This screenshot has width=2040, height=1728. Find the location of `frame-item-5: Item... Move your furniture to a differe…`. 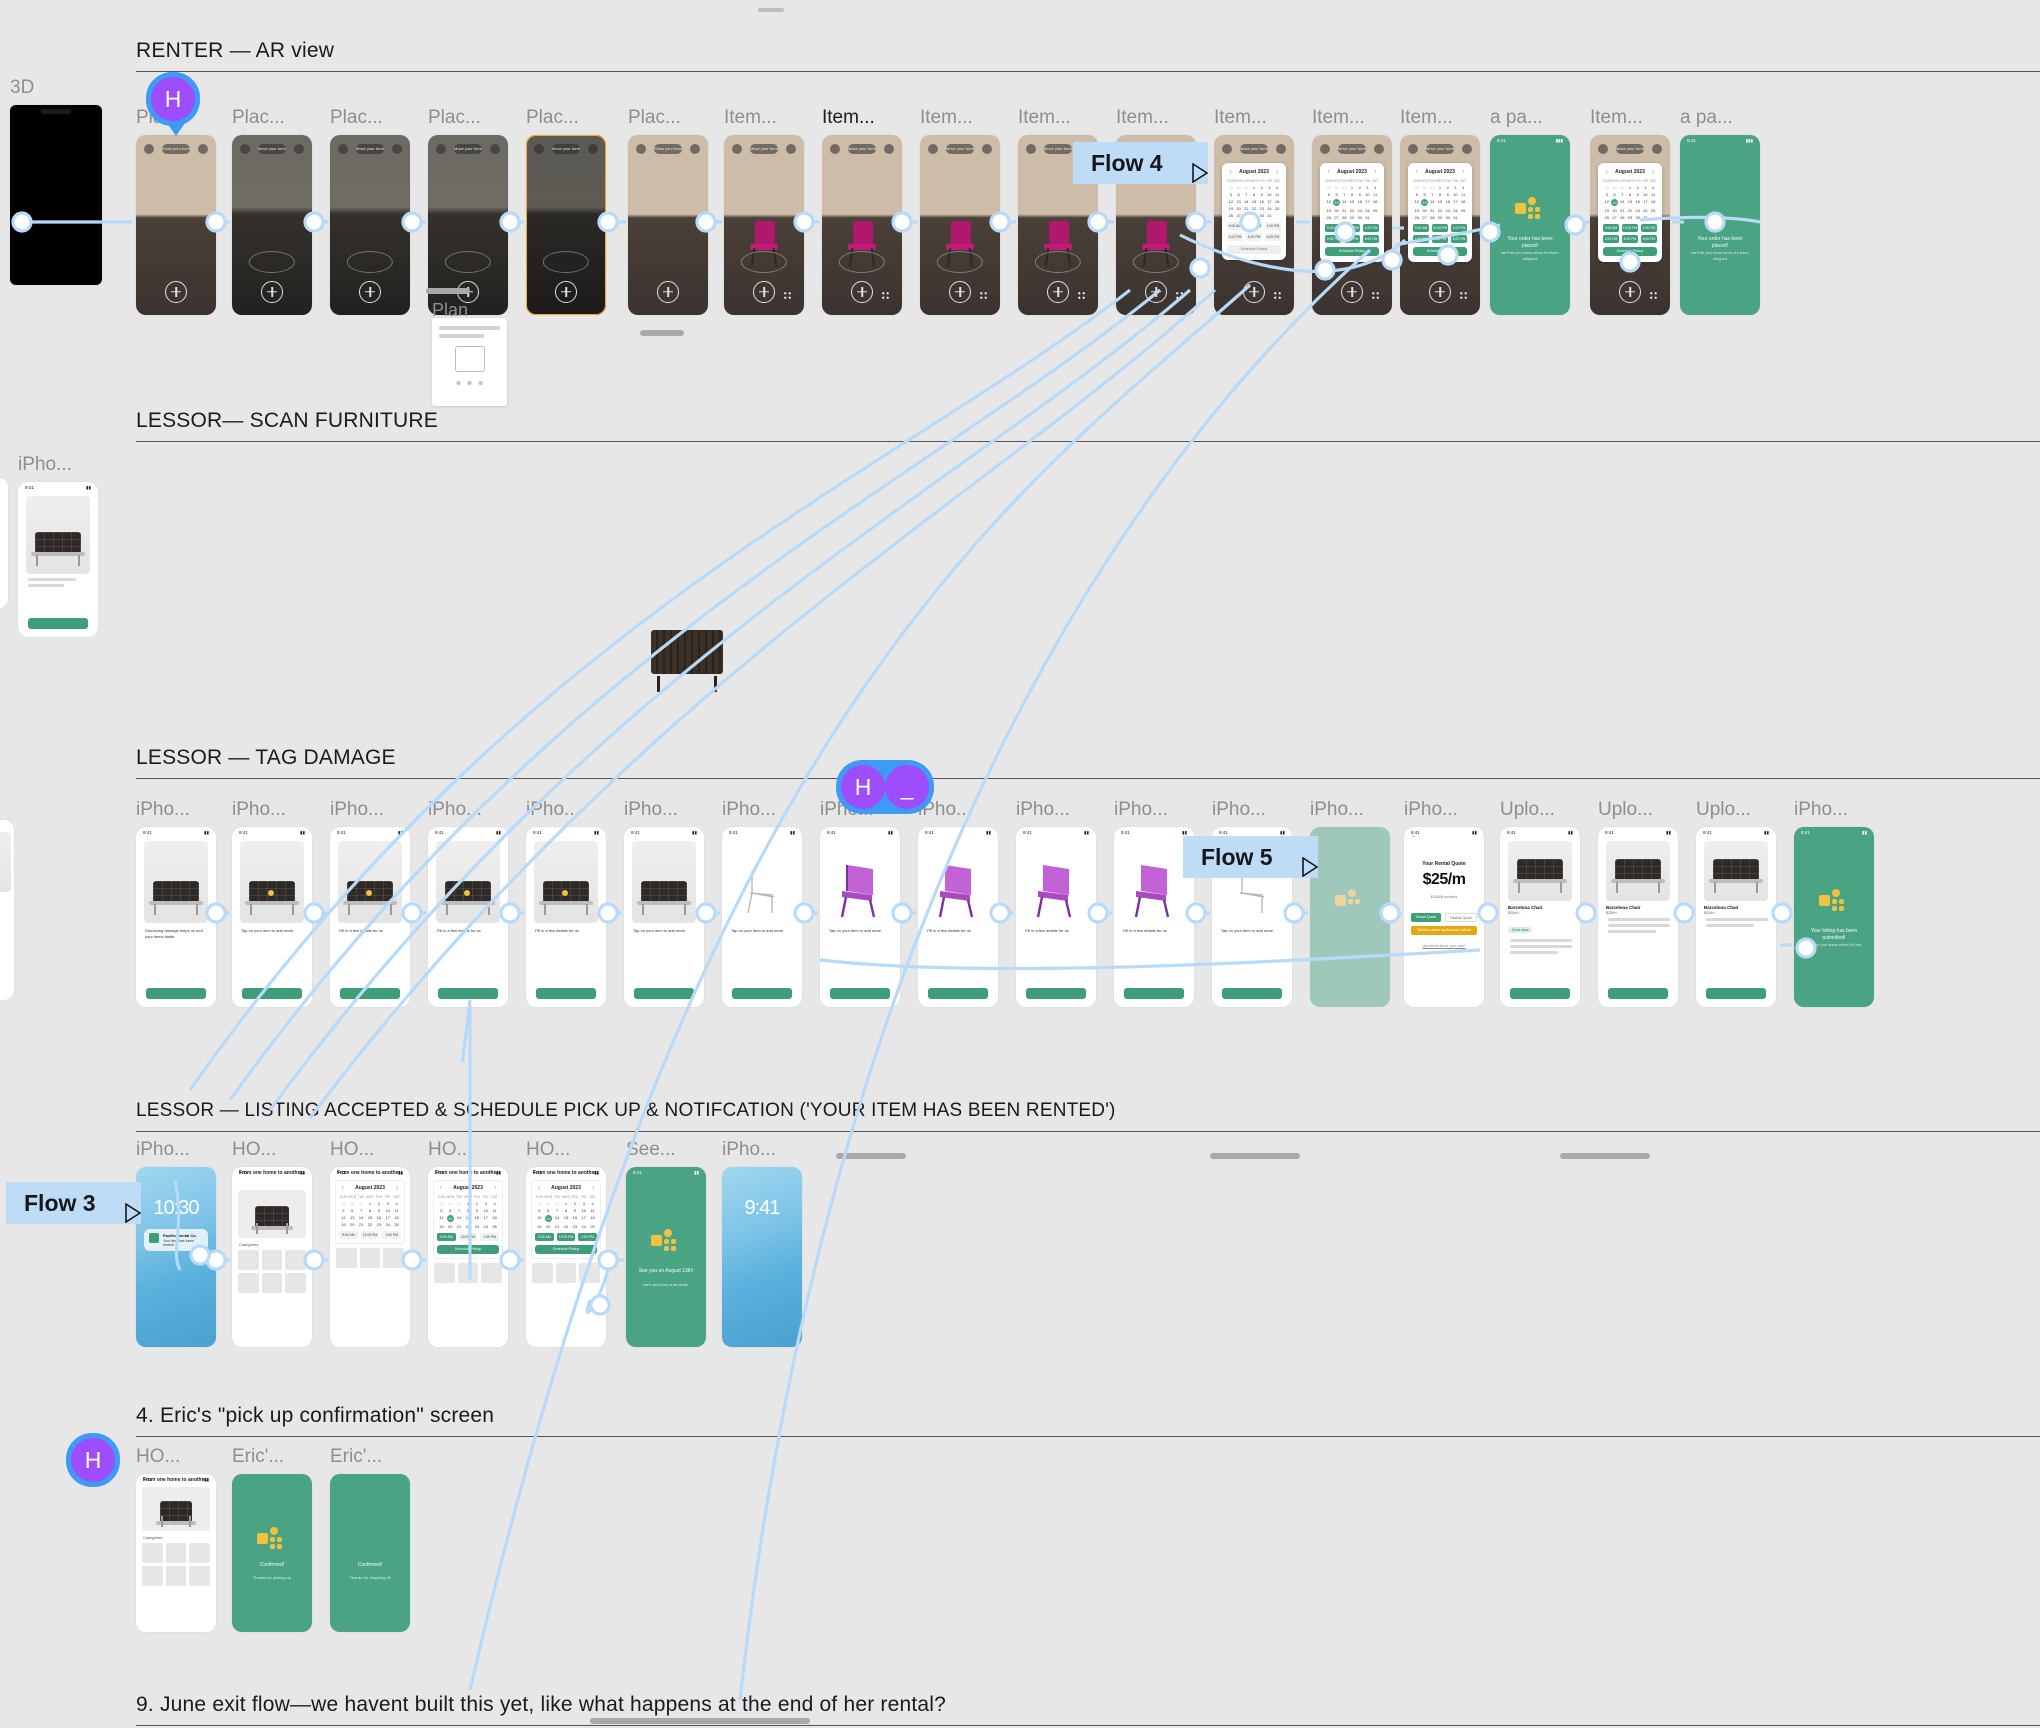

frame-item-5: Item... Move your furniture to a differe… is located at coordinates (1156, 211).